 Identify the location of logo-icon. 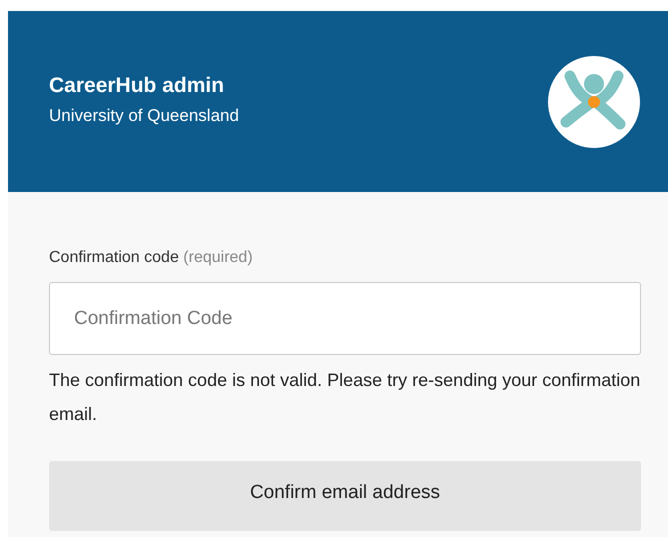
(594, 102).